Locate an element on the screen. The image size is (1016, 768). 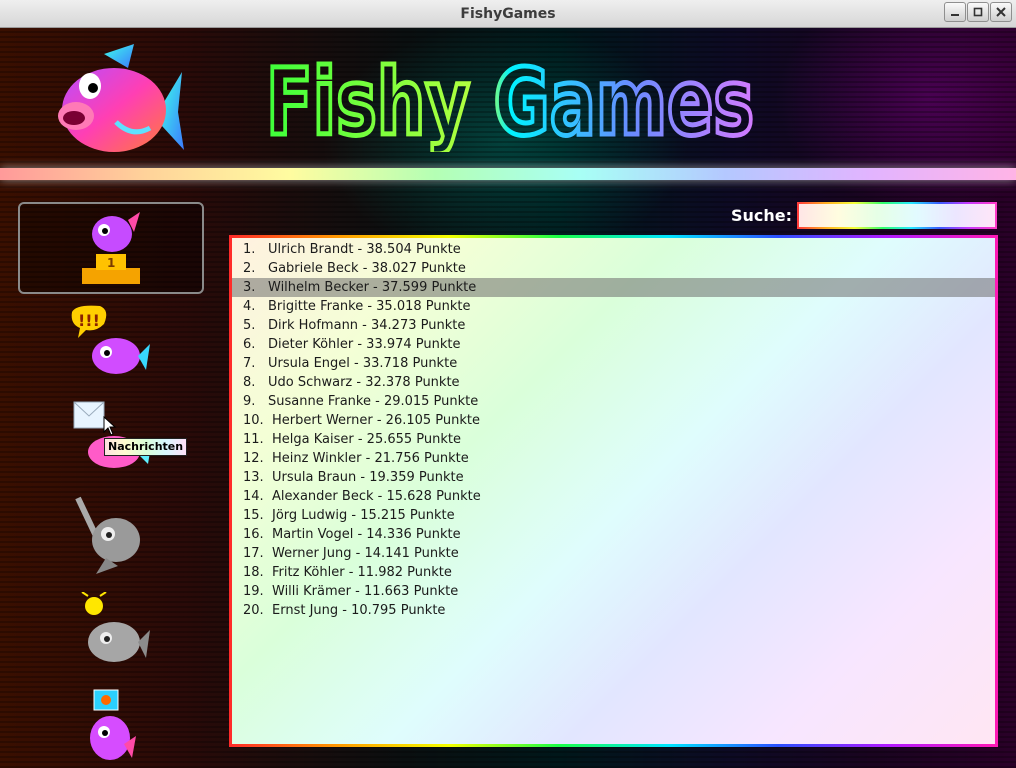
sidebar-item-highscore: 1 is located at coordinates (111, 248).